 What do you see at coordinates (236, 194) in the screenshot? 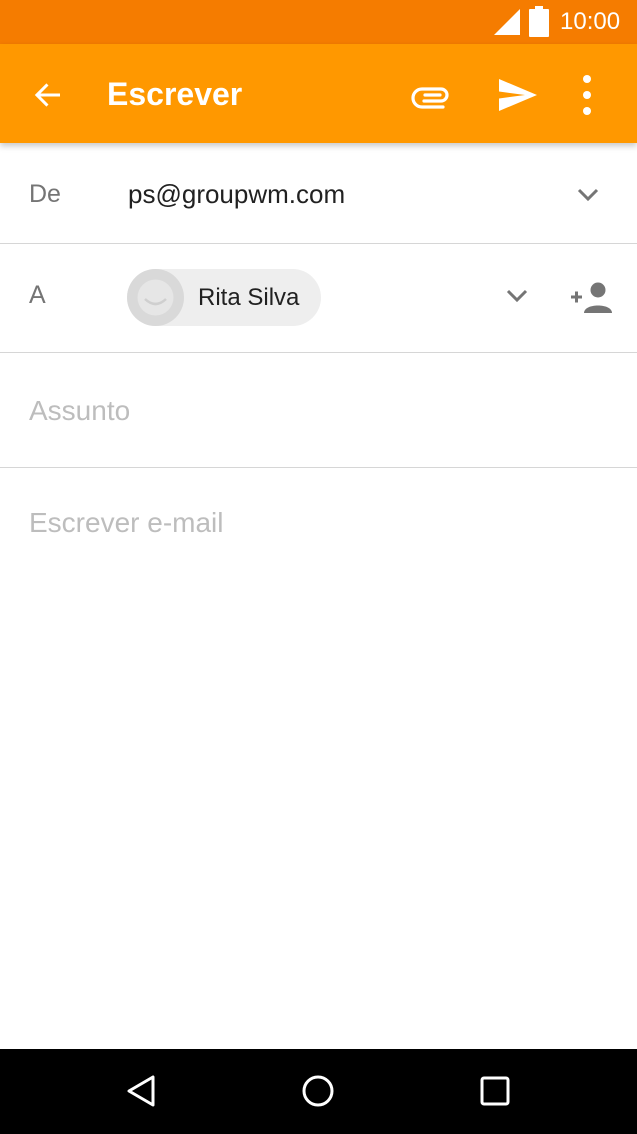
I see `from-account: ps@groupwm.com` at bounding box center [236, 194].